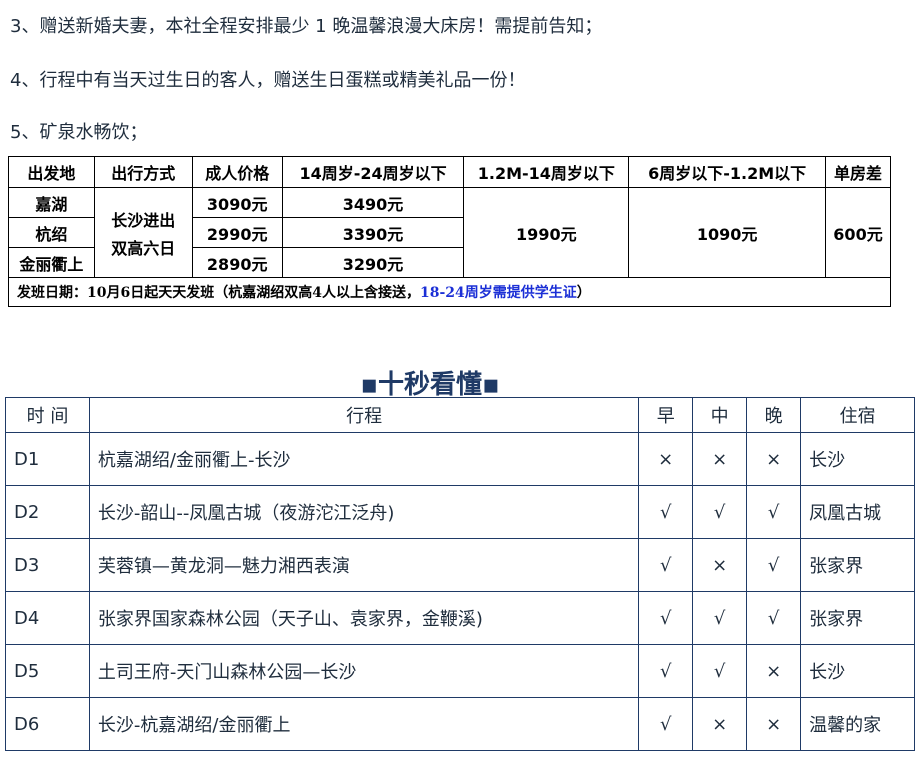 This screenshot has height=758, width=920. I want to click on mode-cell: 长沙进出 双高六日, so click(143, 232).